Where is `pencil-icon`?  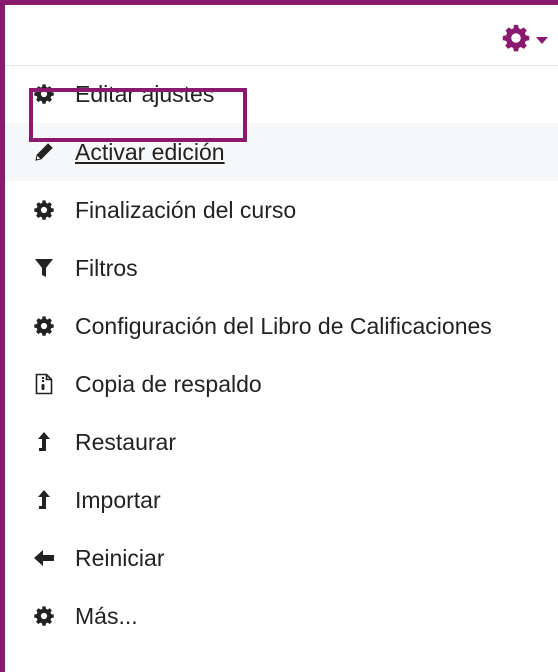 pencil-icon is located at coordinates (44, 152).